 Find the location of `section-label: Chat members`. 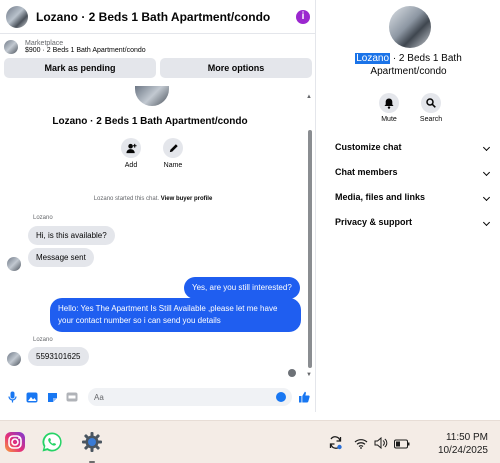

section-label: Chat members is located at coordinates (366, 172).